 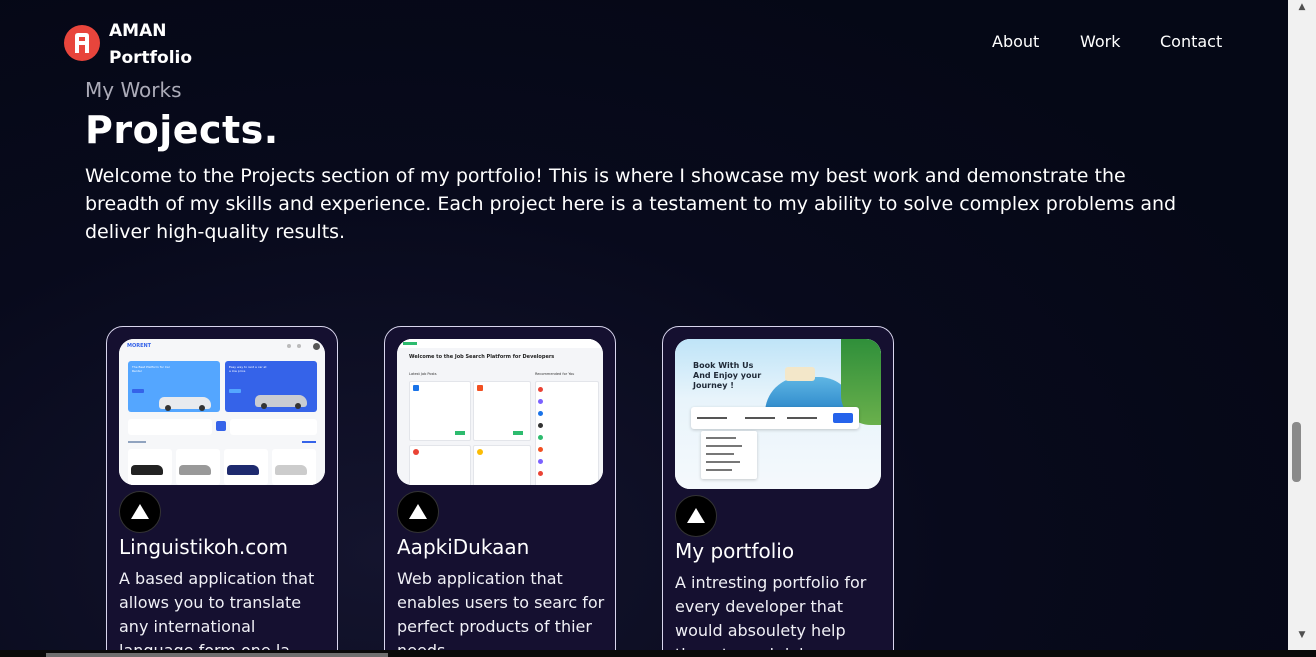 What do you see at coordinates (151, 58) in the screenshot?
I see `brand-line-2: Portfolio` at bounding box center [151, 58].